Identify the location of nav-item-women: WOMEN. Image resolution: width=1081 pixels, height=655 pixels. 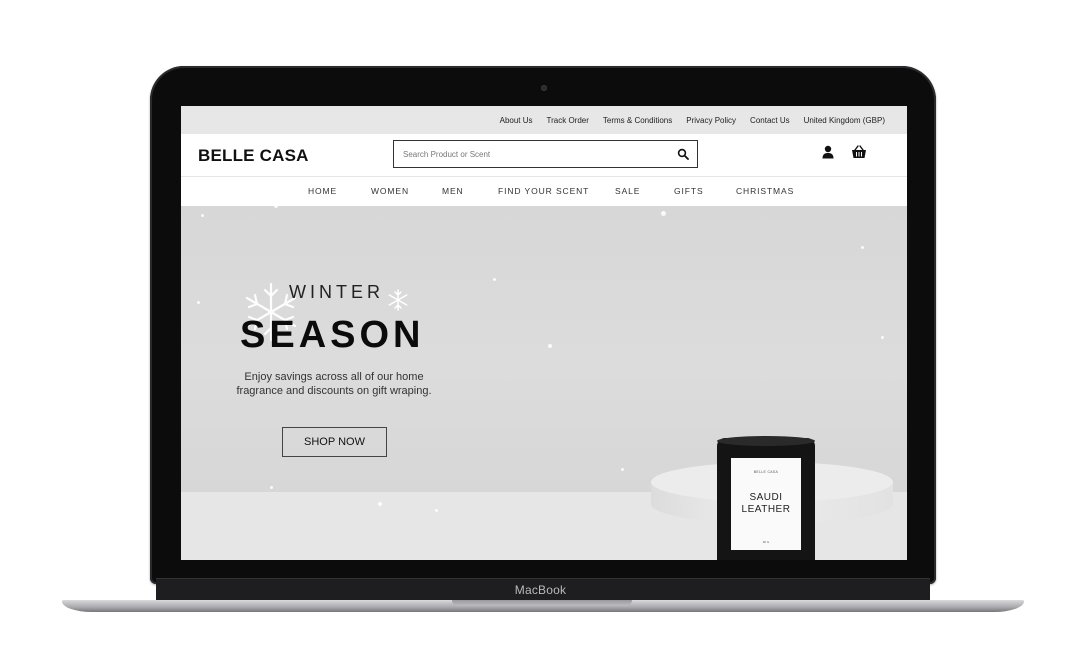
(390, 191).